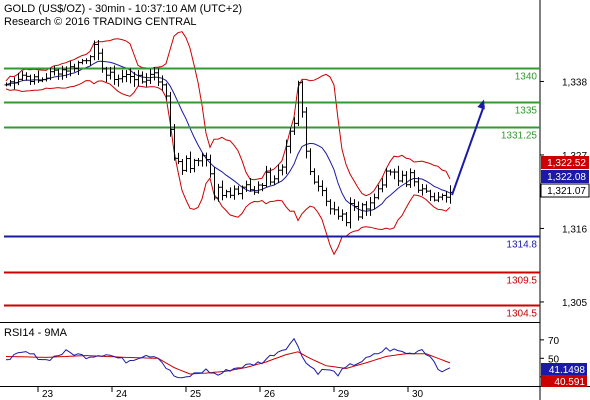 This screenshot has height=400, width=590. Describe the element at coordinates (566, 191) in the screenshot. I see `price-tag-label: 1,321.07` at that location.